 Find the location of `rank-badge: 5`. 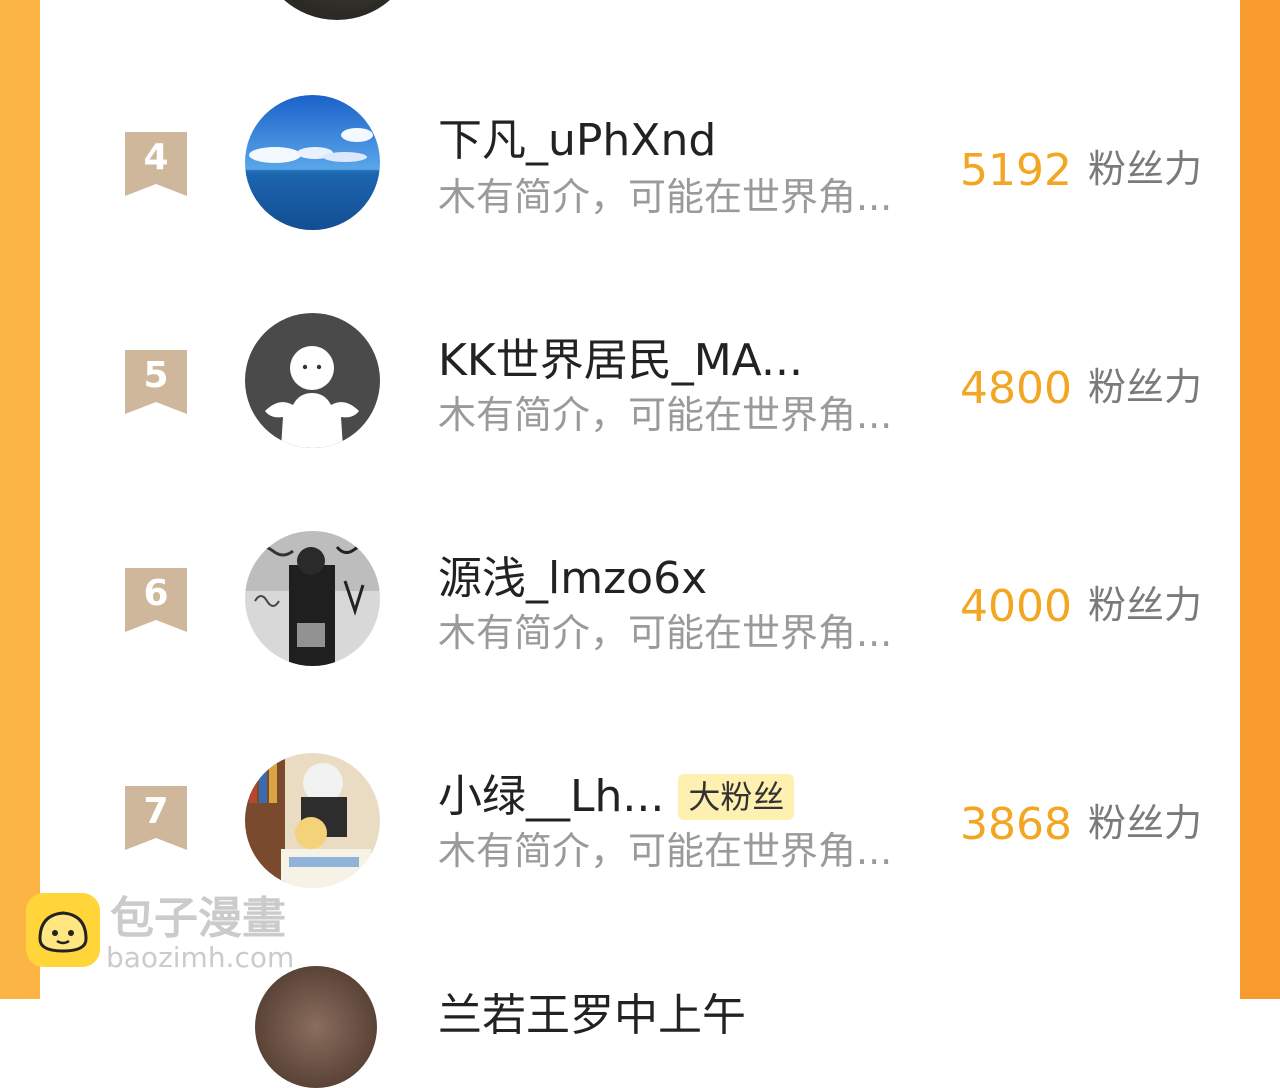

rank-badge: 5 is located at coordinates (156, 382).